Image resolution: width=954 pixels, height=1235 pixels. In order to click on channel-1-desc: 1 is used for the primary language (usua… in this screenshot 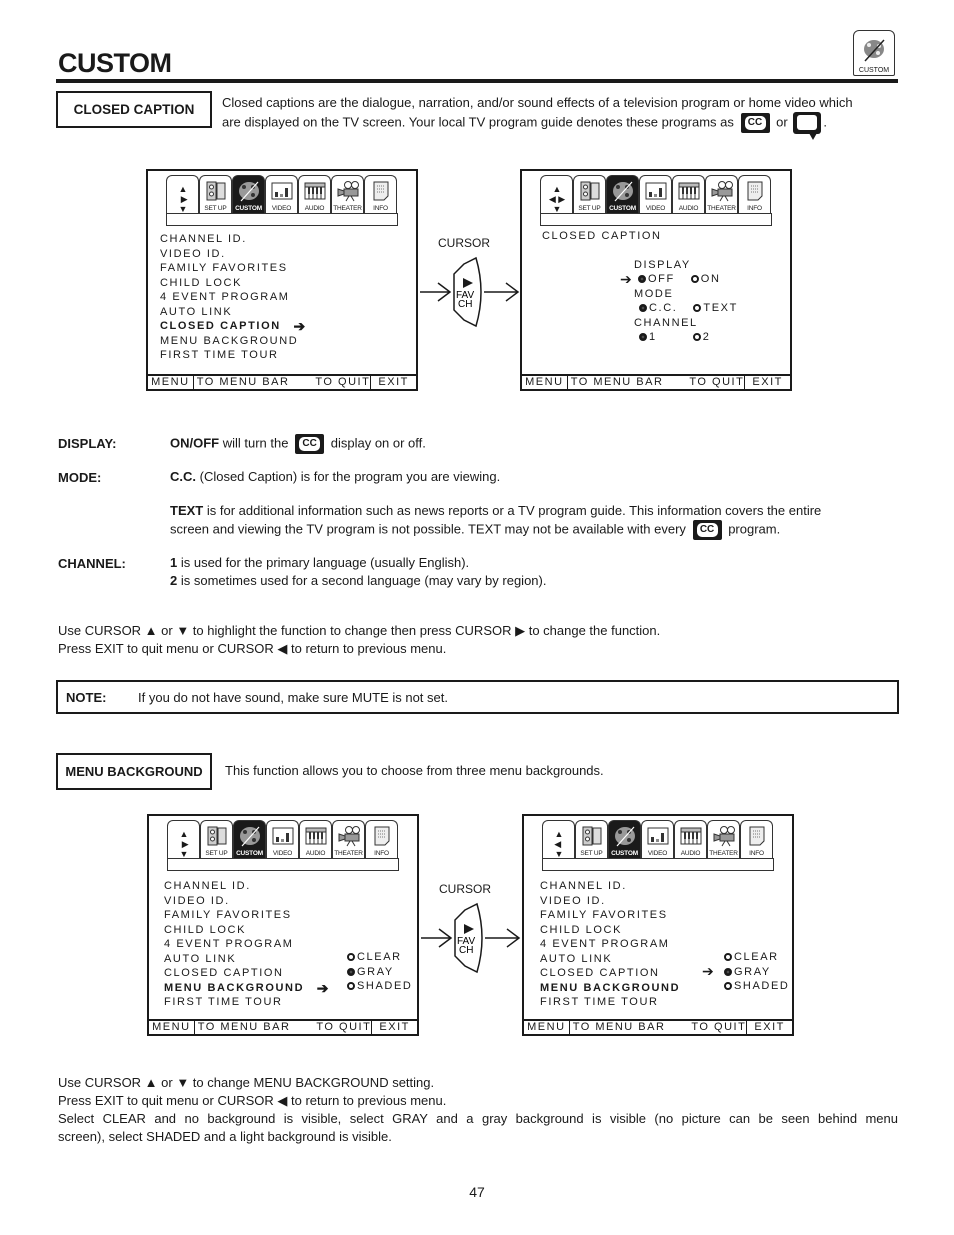, I will do `click(358, 563)`.